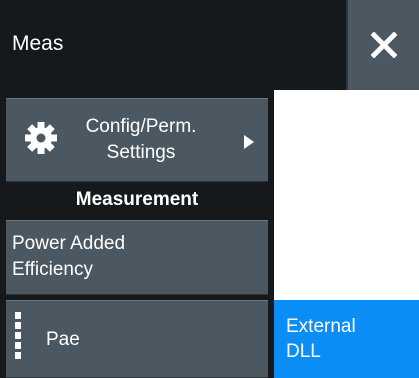 The height and width of the screenshot is (378, 419). Describe the element at coordinates (303, 351) in the screenshot. I see `external-dll-line2: DLL` at that location.